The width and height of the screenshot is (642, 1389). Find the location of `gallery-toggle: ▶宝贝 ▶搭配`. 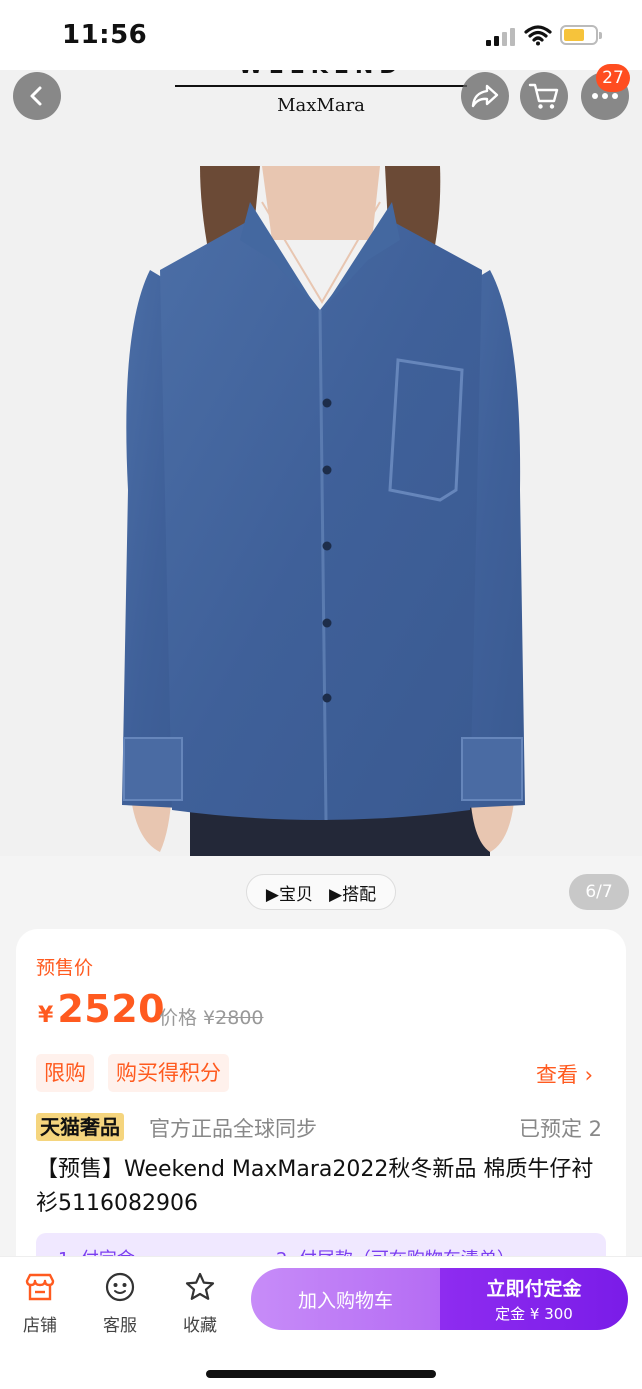

gallery-toggle: ▶宝贝 ▶搭配 is located at coordinates (321, 892).